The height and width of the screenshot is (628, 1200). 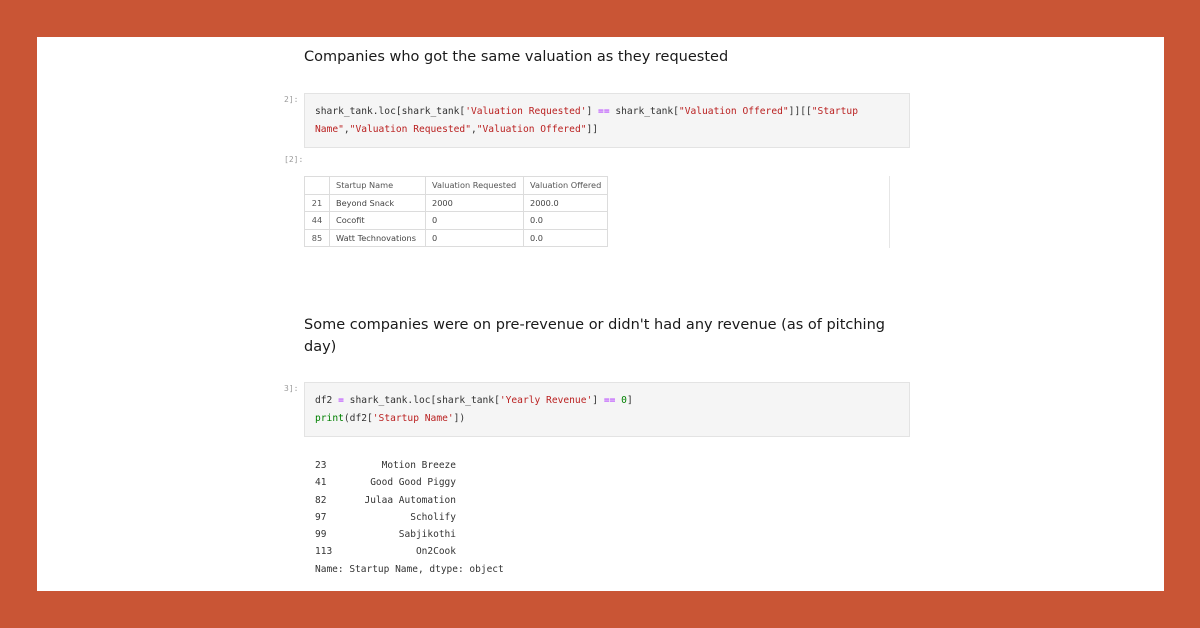 I want to click on column-header-startup-name: Startup Name, so click(x=377, y=185).